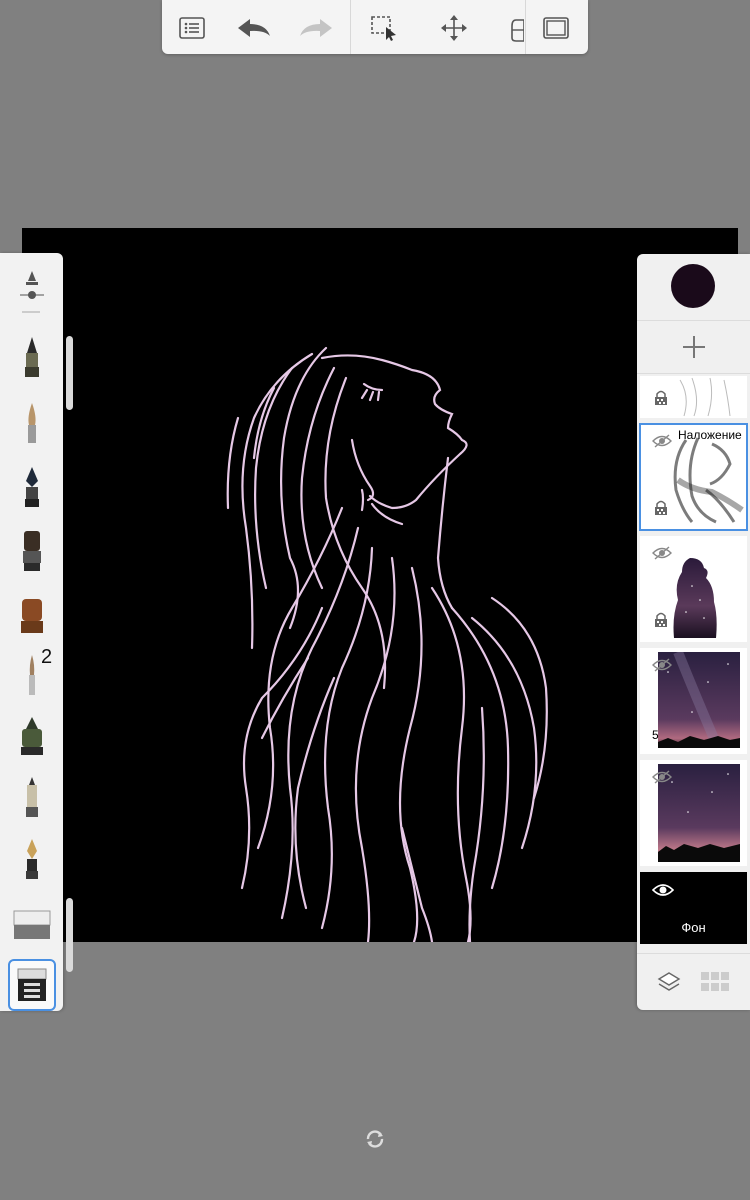 The image size is (750, 1200). What do you see at coordinates (513, 28) in the screenshot?
I see `bucket-icon` at bounding box center [513, 28].